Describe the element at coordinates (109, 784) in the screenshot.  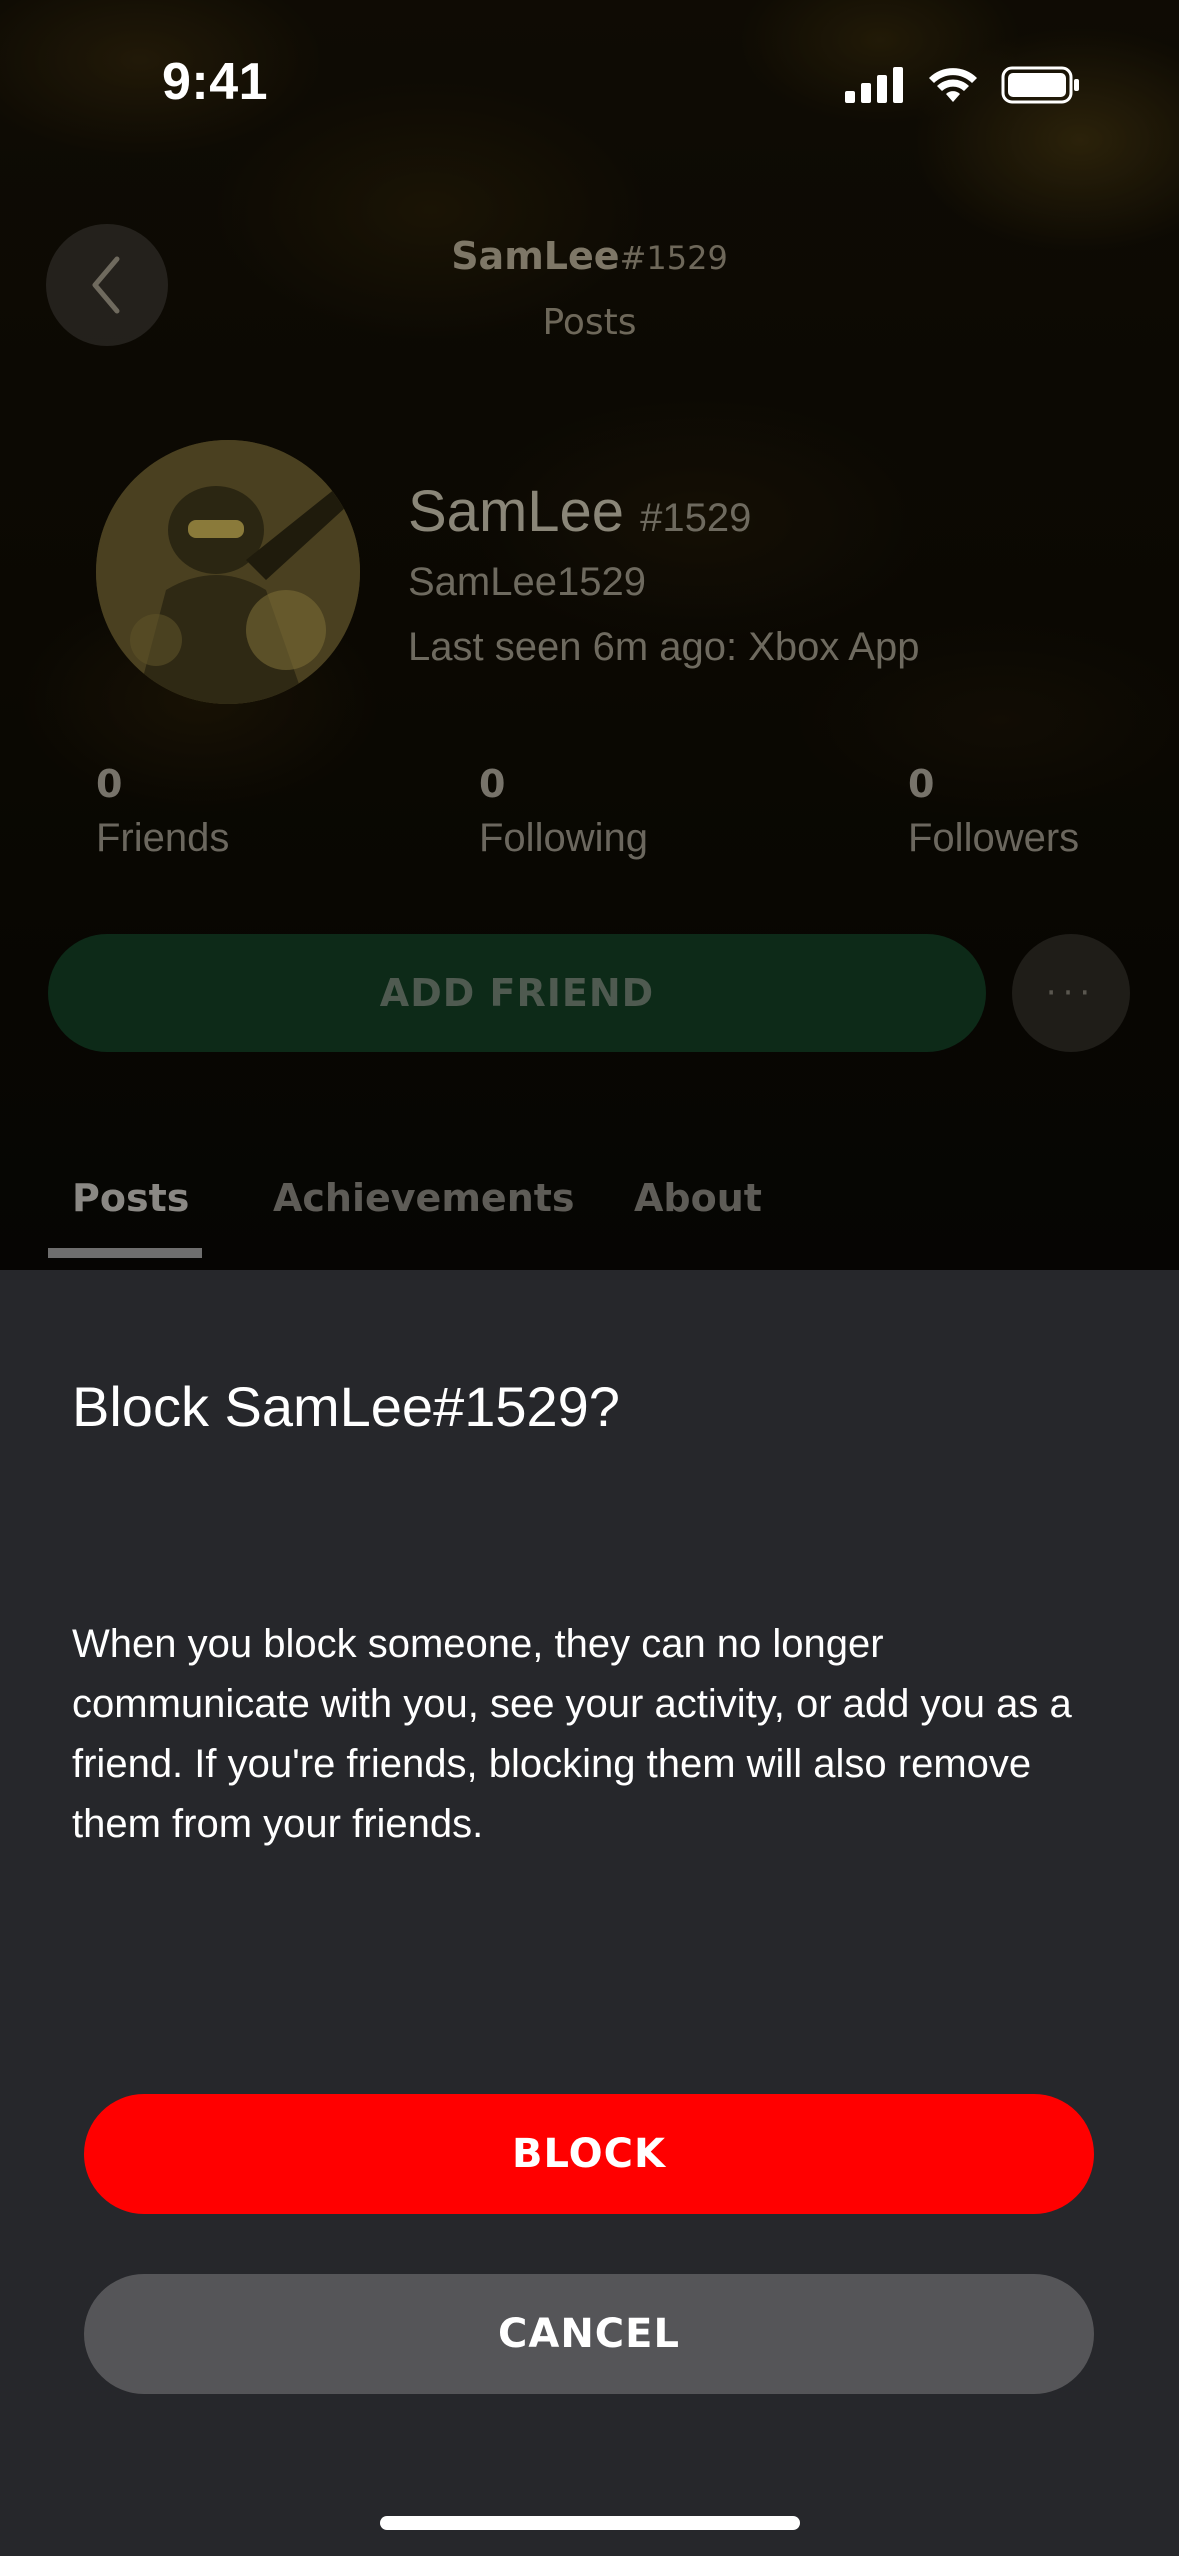
I see `stat-friends-count: 0` at that location.